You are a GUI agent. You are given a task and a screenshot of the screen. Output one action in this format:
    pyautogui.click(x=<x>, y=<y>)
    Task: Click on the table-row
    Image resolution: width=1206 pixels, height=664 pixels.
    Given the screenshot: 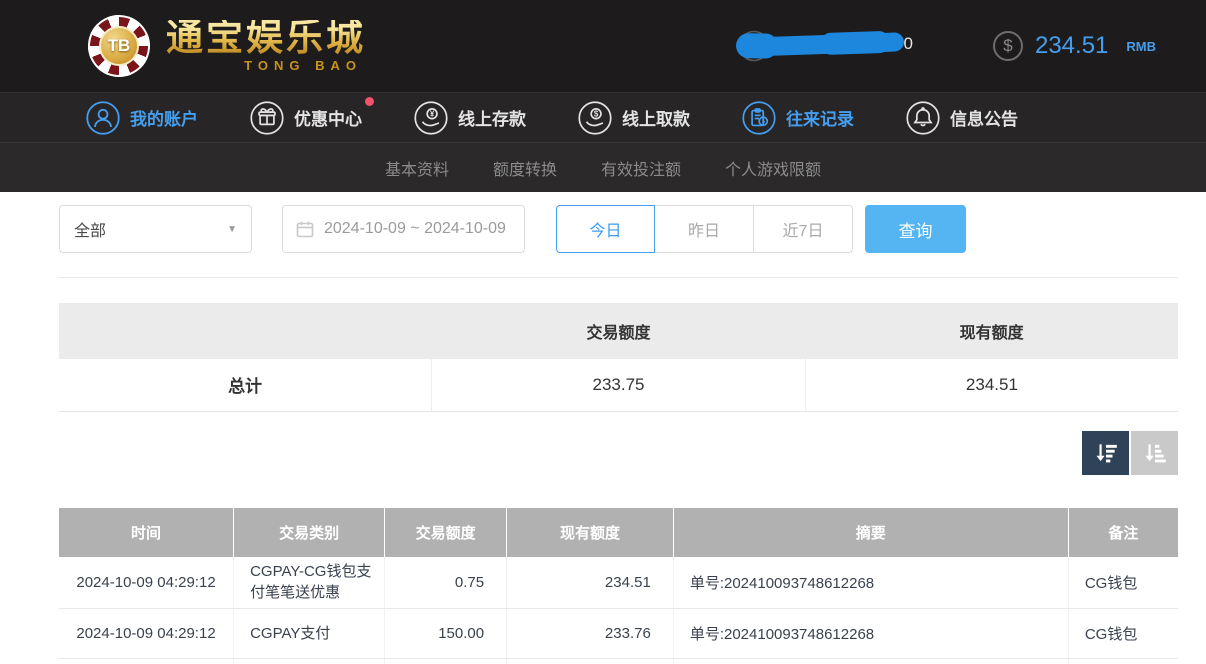 What is the action you would take?
    pyautogui.click(x=618, y=661)
    